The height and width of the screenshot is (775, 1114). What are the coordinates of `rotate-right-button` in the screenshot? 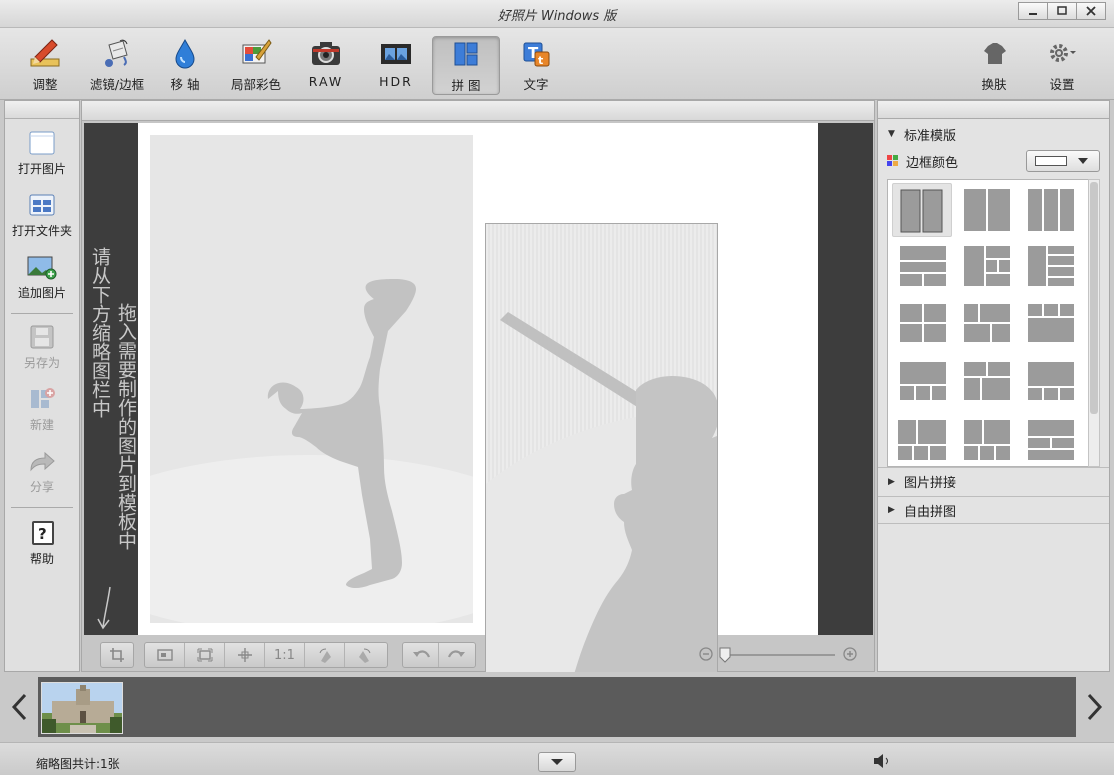 It's located at (365, 655).